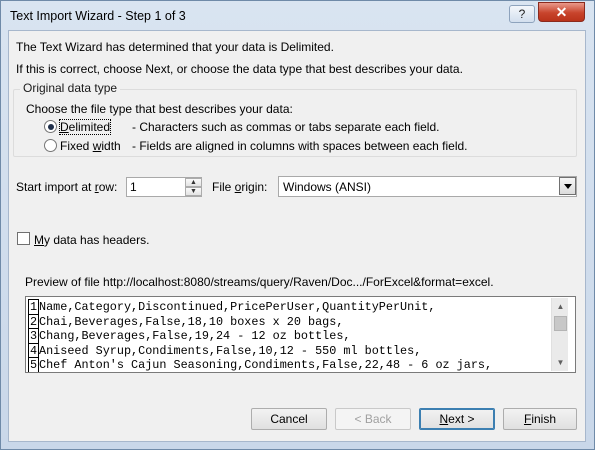 This screenshot has height=450, width=595. What do you see at coordinates (297, 16) in the screenshot?
I see `title-bar: Text Import Wizard - Step 1 of 3 ? ✕` at bounding box center [297, 16].